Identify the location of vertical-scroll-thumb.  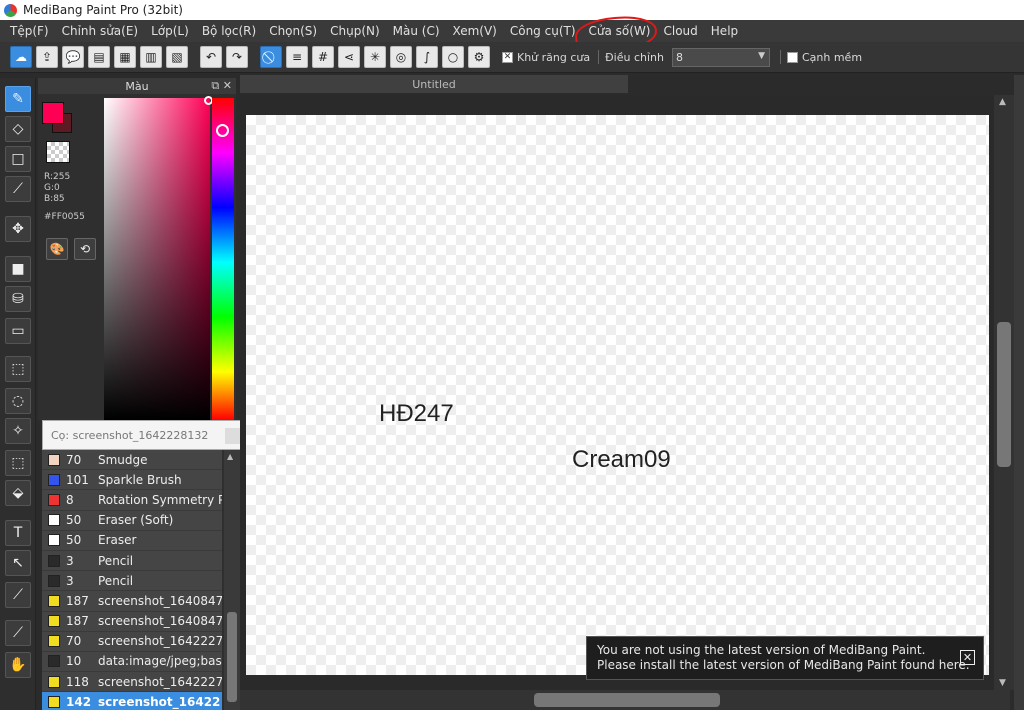
(1004, 394).